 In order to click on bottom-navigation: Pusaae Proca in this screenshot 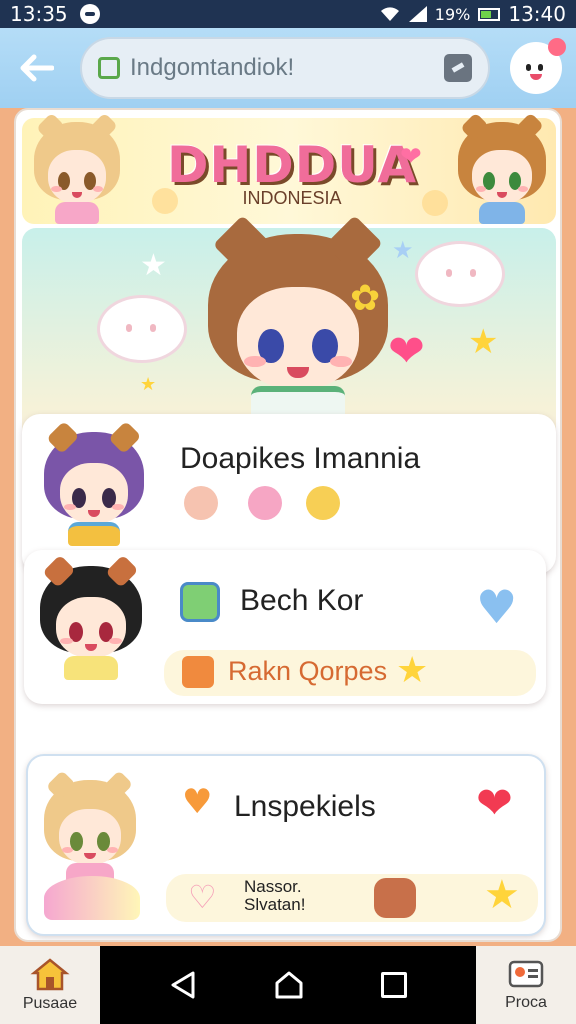, I will do `click(288, 985)`.